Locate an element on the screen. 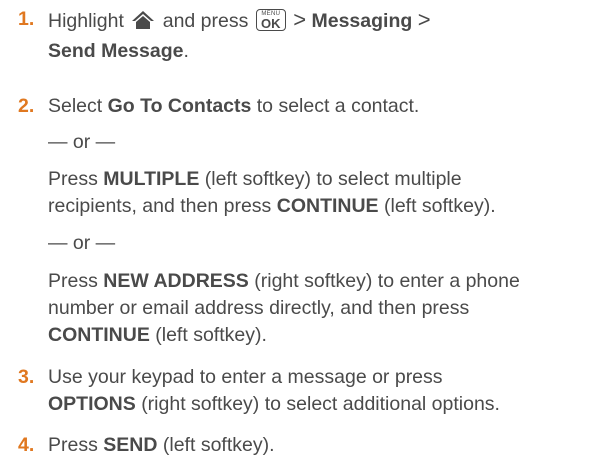  go-to-contacts-label: Go To Contacts is located at coordinates (179, 106).